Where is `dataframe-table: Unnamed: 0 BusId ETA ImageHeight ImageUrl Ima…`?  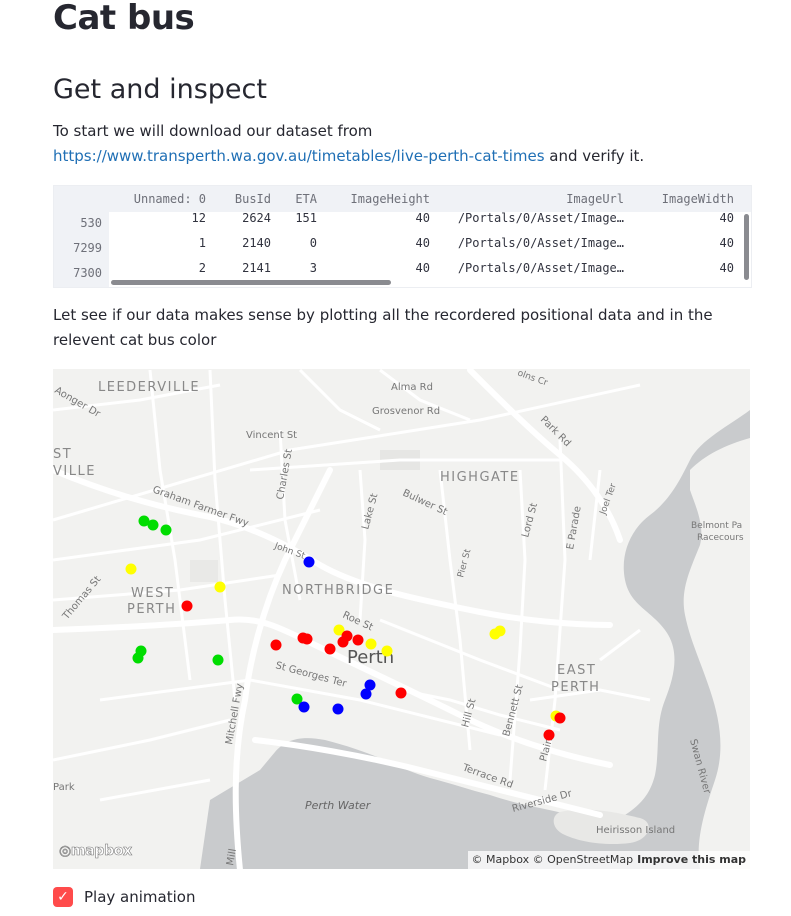 dataframe-table: Unnamed: 0 BusId ETA ImageHeight ImageUrl Ima… is located at coordinates (402, 236).